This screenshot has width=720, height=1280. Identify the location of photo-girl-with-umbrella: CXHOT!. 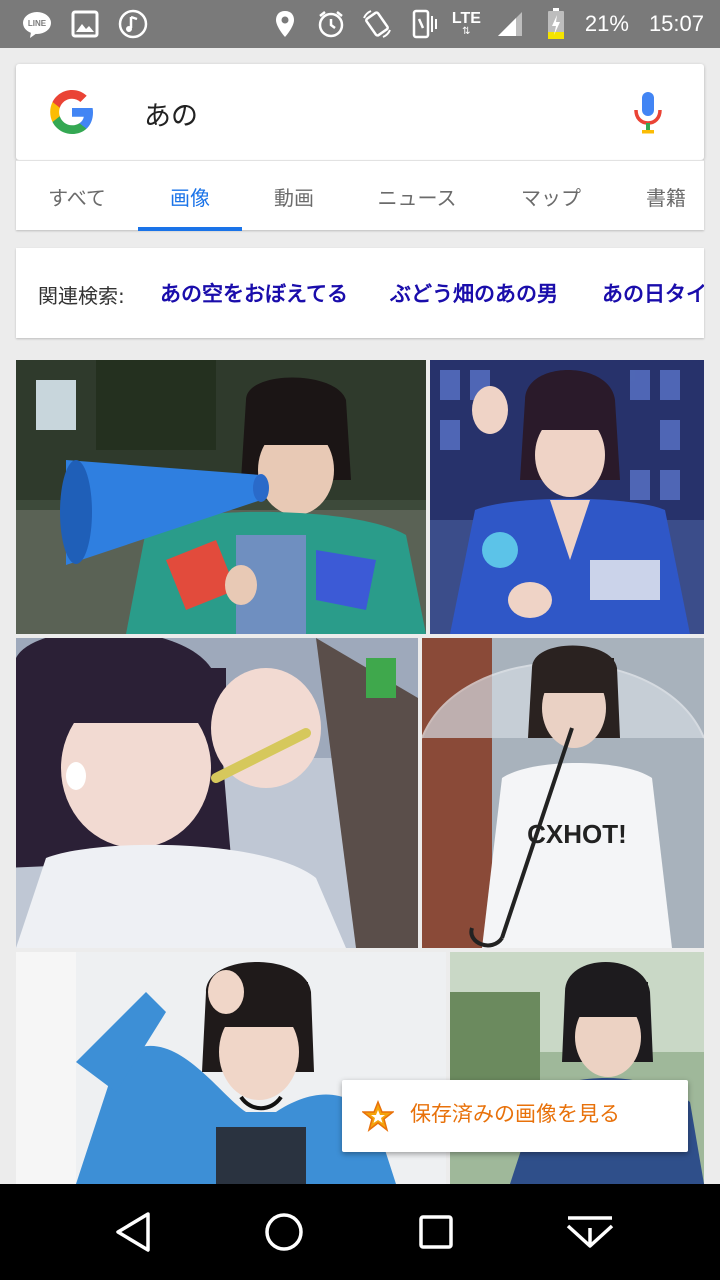
(563, 793).